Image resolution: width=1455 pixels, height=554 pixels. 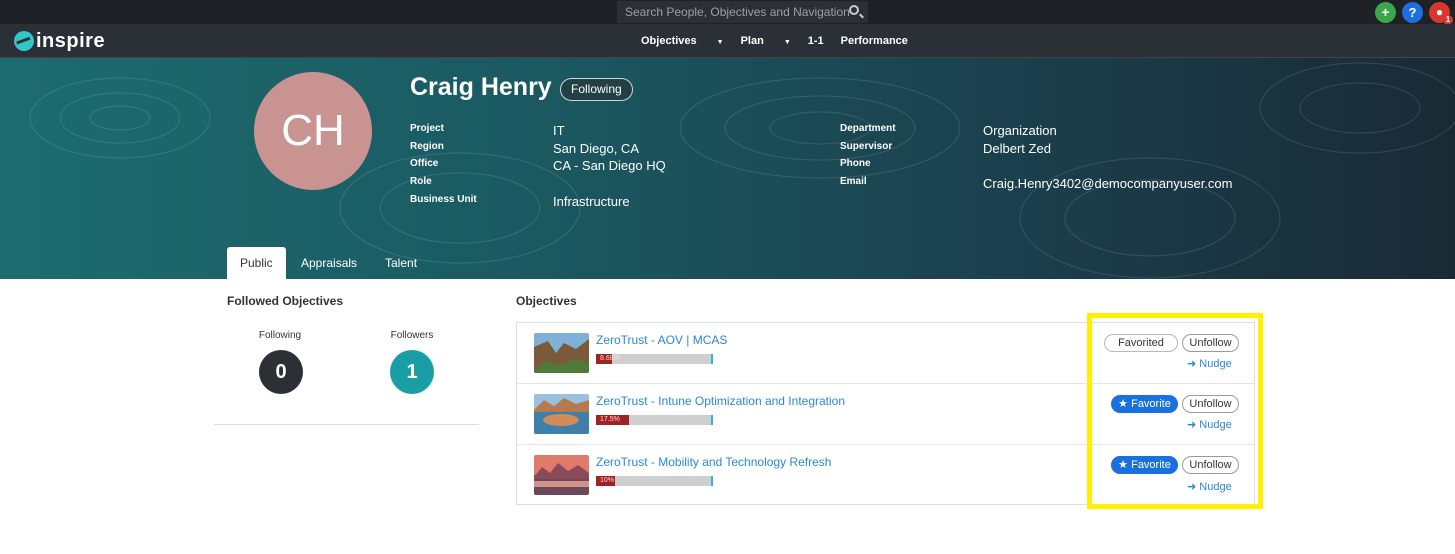 I want to click on search-icon, so click(x=854, y=10).